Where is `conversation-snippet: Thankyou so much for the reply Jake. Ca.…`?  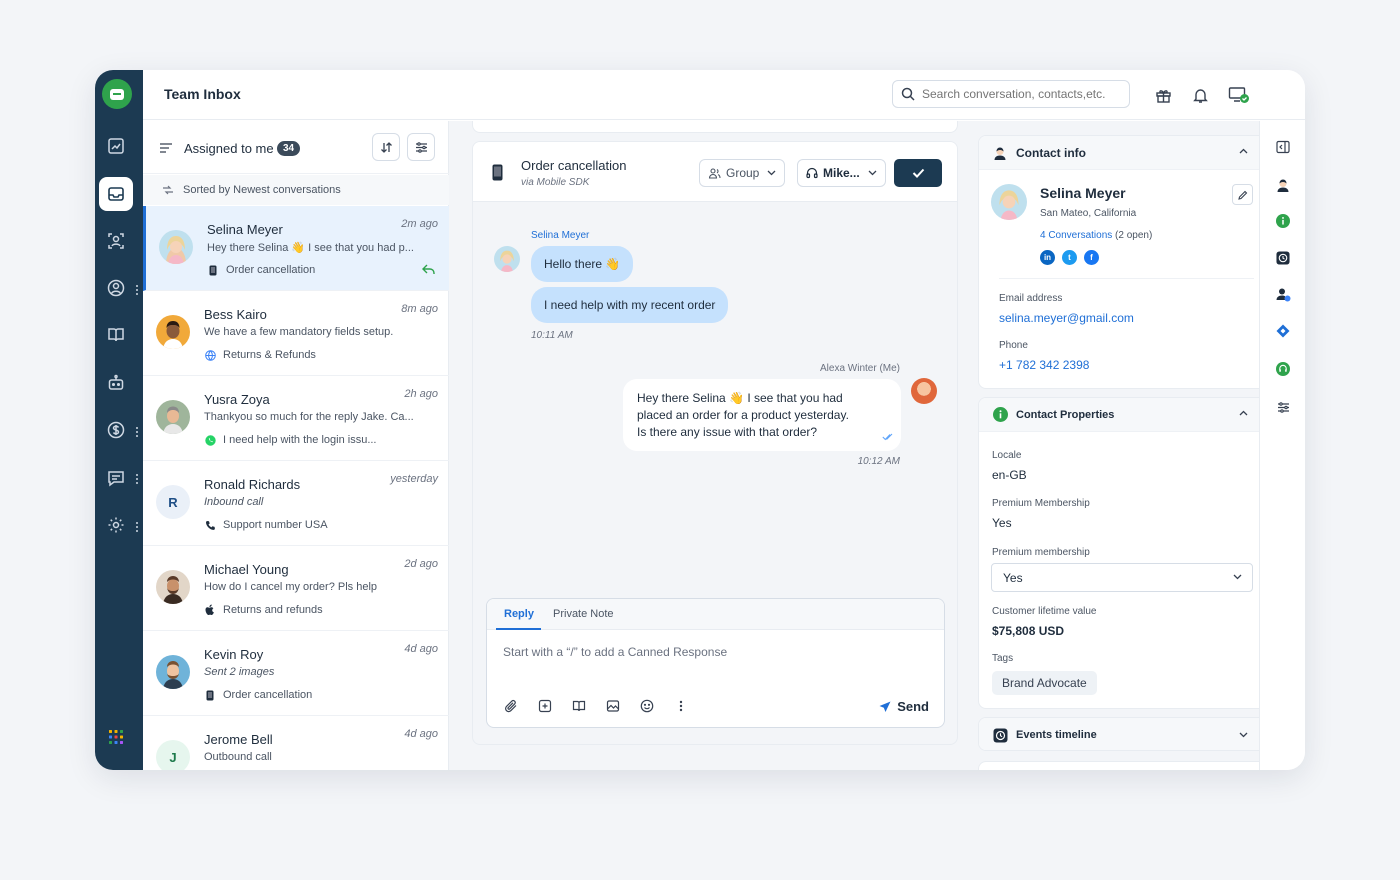 conversation-snippet: Thankyou so much for the reply Jake. Ca.… is located at coordinates (309, 417).